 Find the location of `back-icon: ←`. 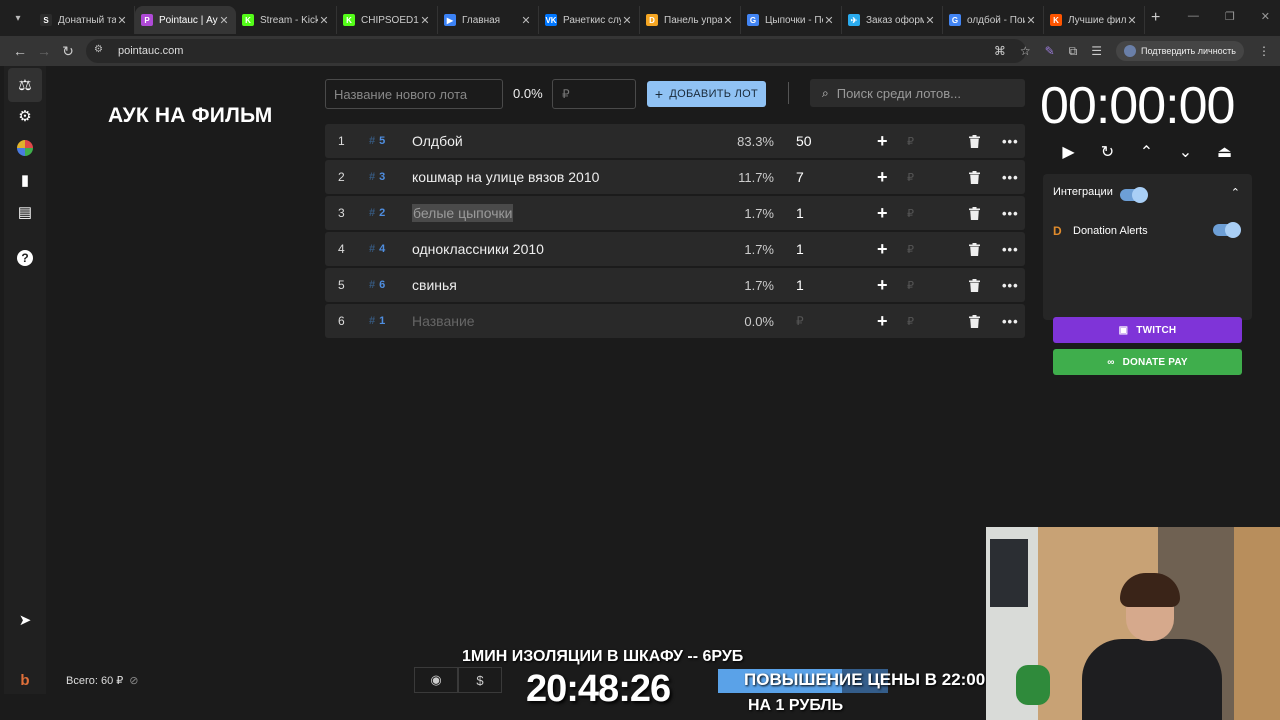

back-icon: ← is located at coordinates (20, 51).